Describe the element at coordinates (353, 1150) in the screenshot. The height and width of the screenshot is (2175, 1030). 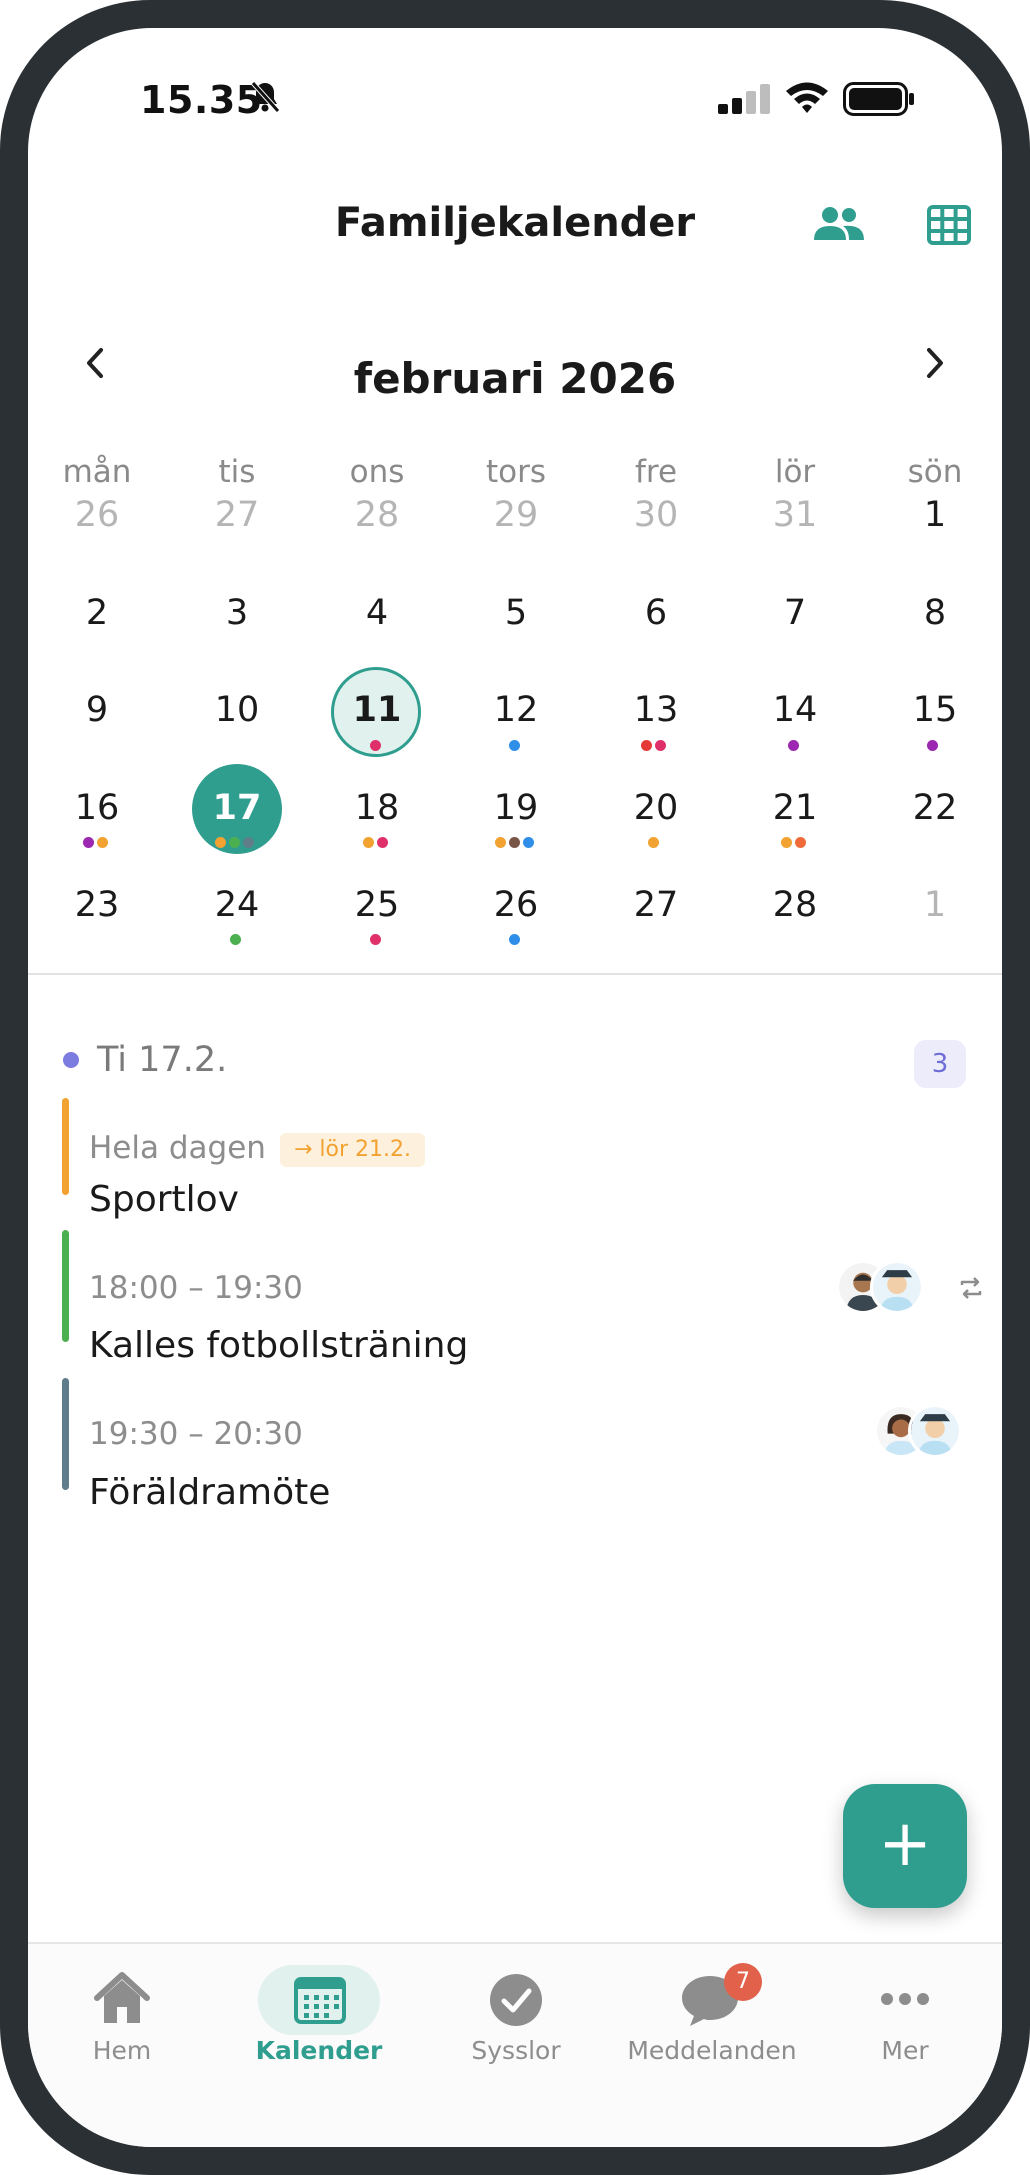
I see `event-span-tag: → lör 21.2.` at that location.